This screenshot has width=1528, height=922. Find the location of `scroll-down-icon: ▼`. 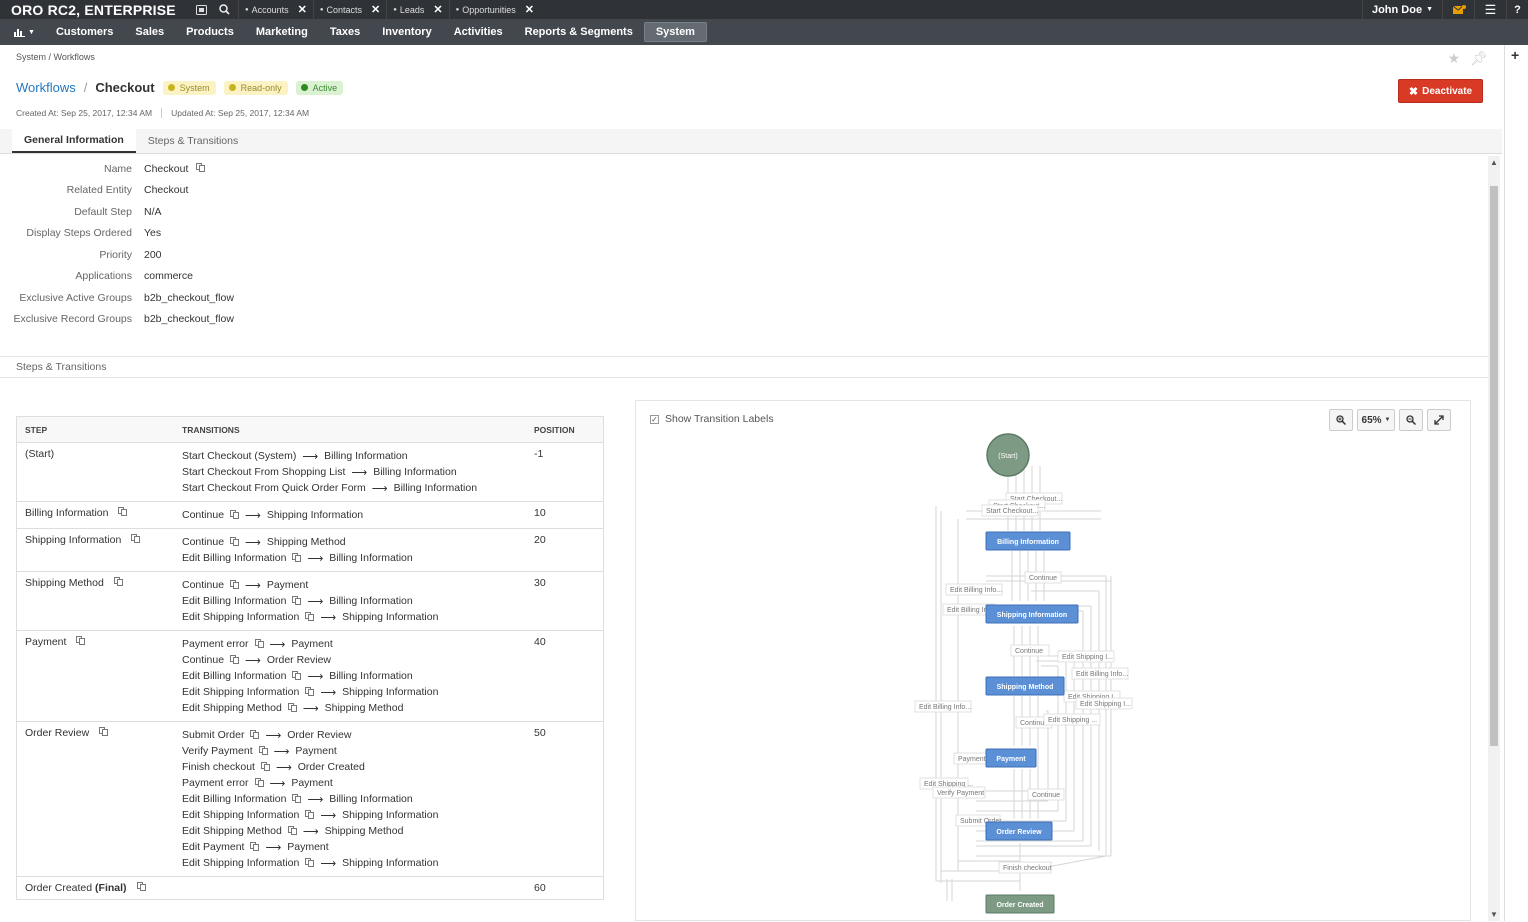

scroll-down-icon: ▼ is located at coordinates (1494, 914).